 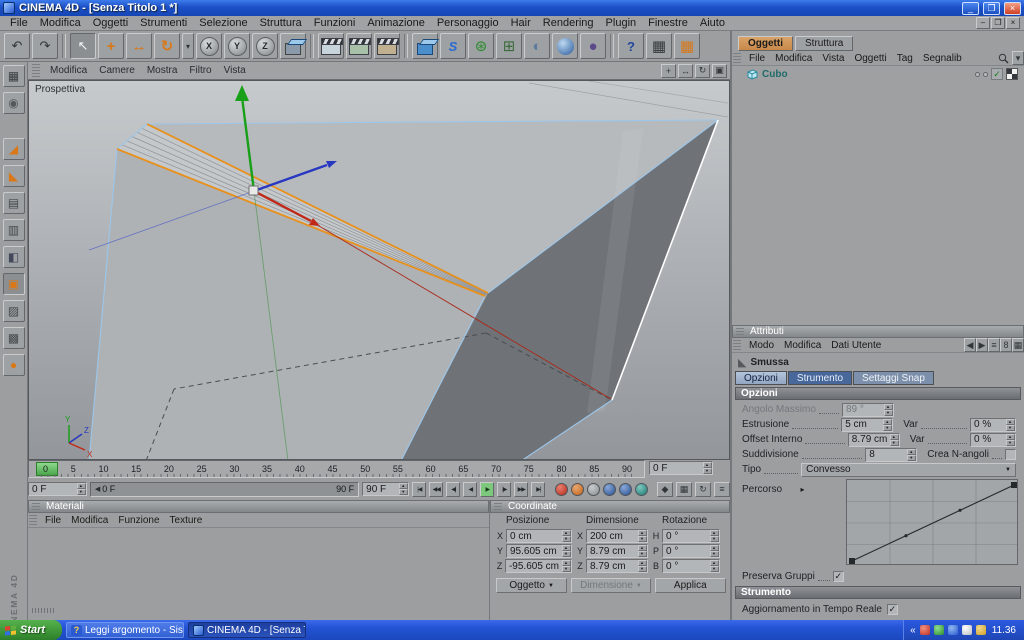 What do you see at coordinates (386, 489) in the screenshot?
I see `end-frame-field: 90 F` at bounding box center [386, 489].